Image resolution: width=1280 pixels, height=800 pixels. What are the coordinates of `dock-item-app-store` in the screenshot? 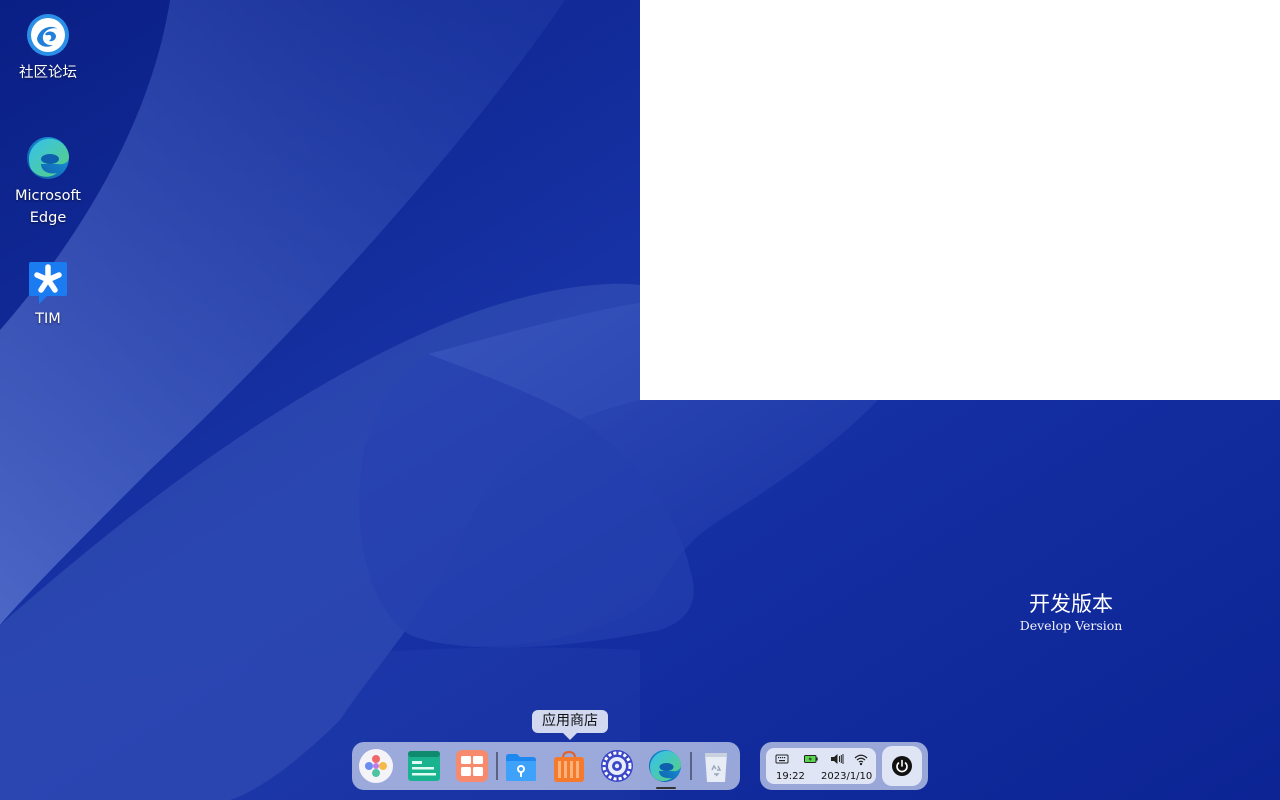 It's located at (569, 766).